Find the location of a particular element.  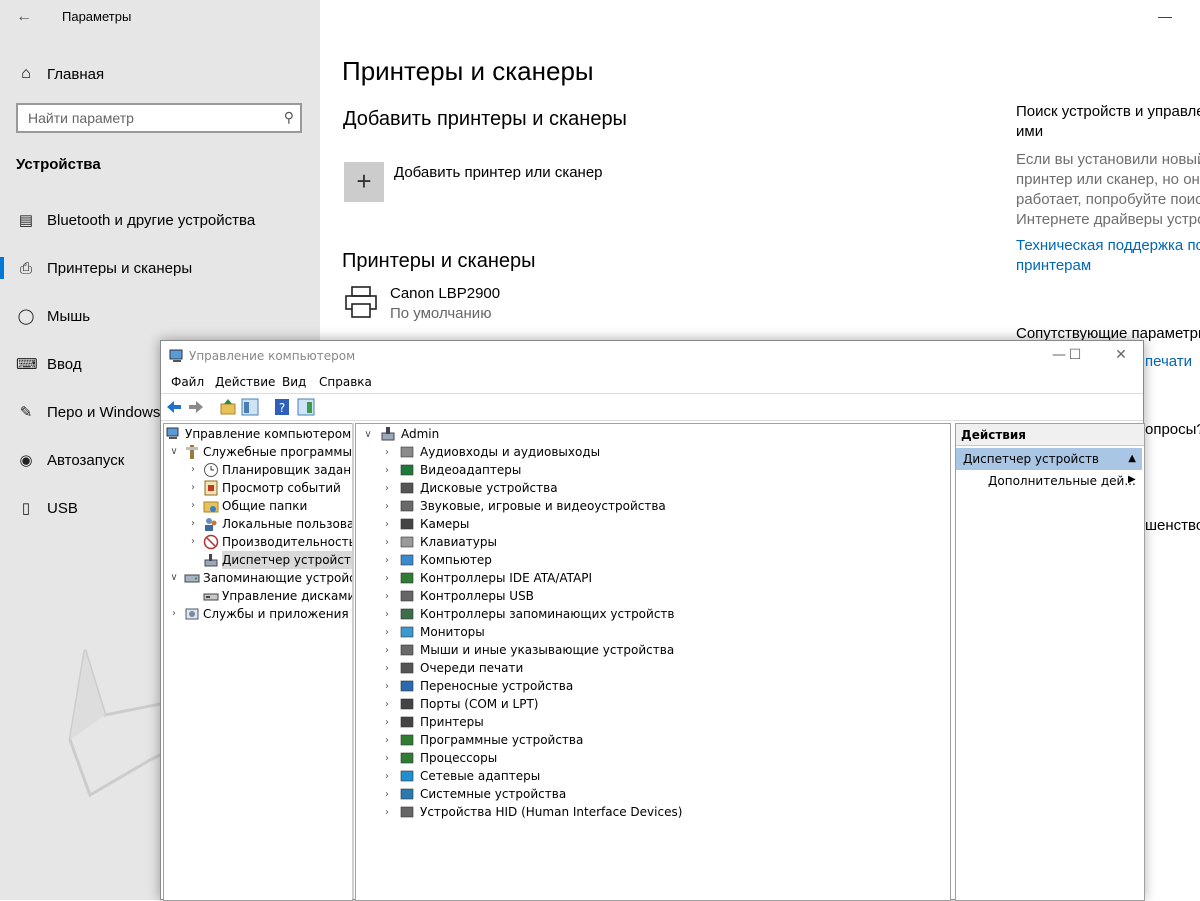

tree-item-label: Службы и приложения is located at coordinates (276, 614).